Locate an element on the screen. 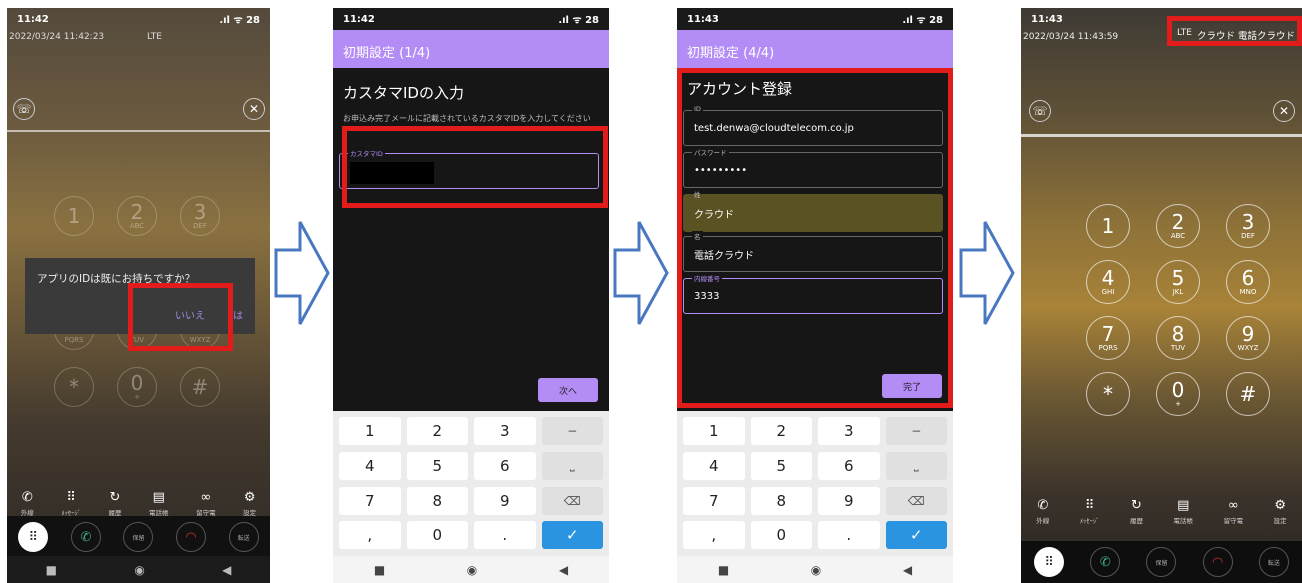 The image size is (1302, 583). dial-key-9: 9WXYZ is located at coordinates (1248, 338).